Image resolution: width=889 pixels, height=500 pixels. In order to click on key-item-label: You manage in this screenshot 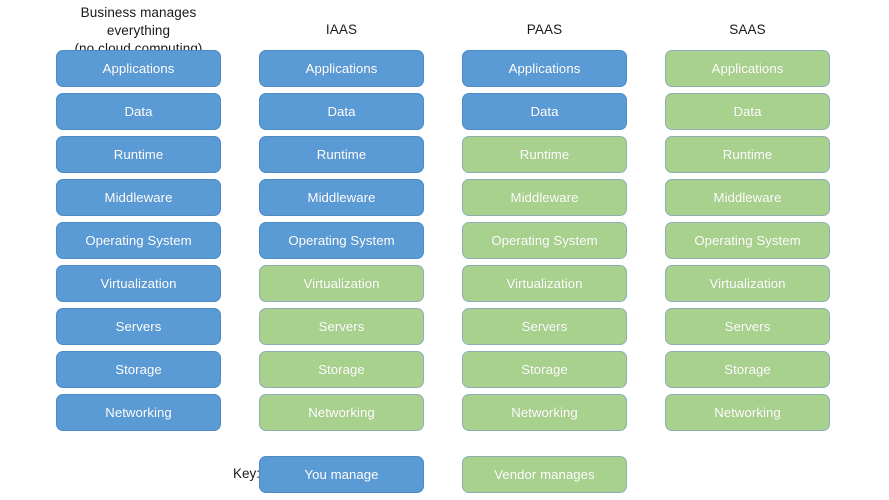, I will do `click(341, 474)`.